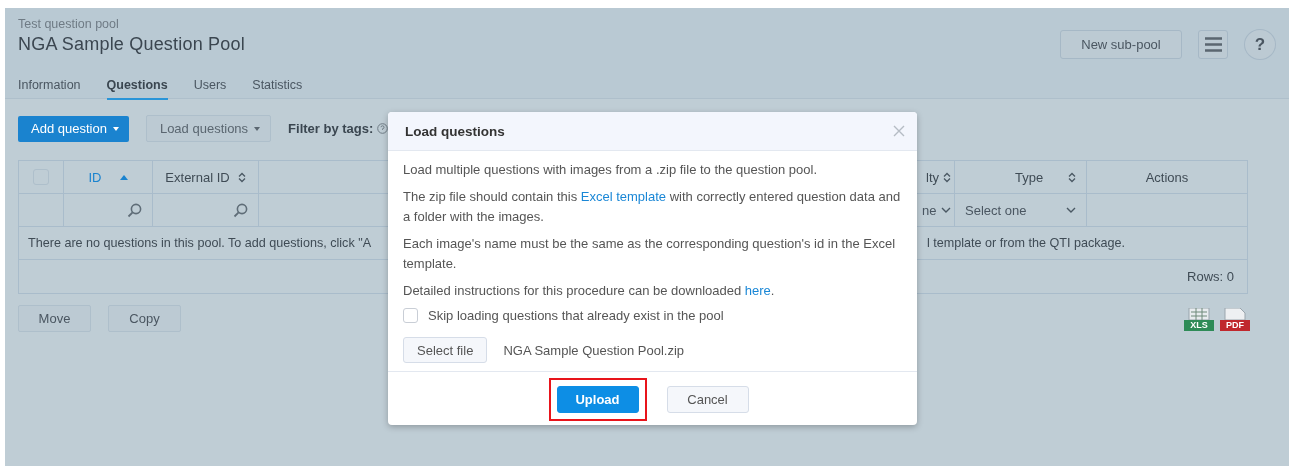  I want to click on checkbox, so click(410, 315).